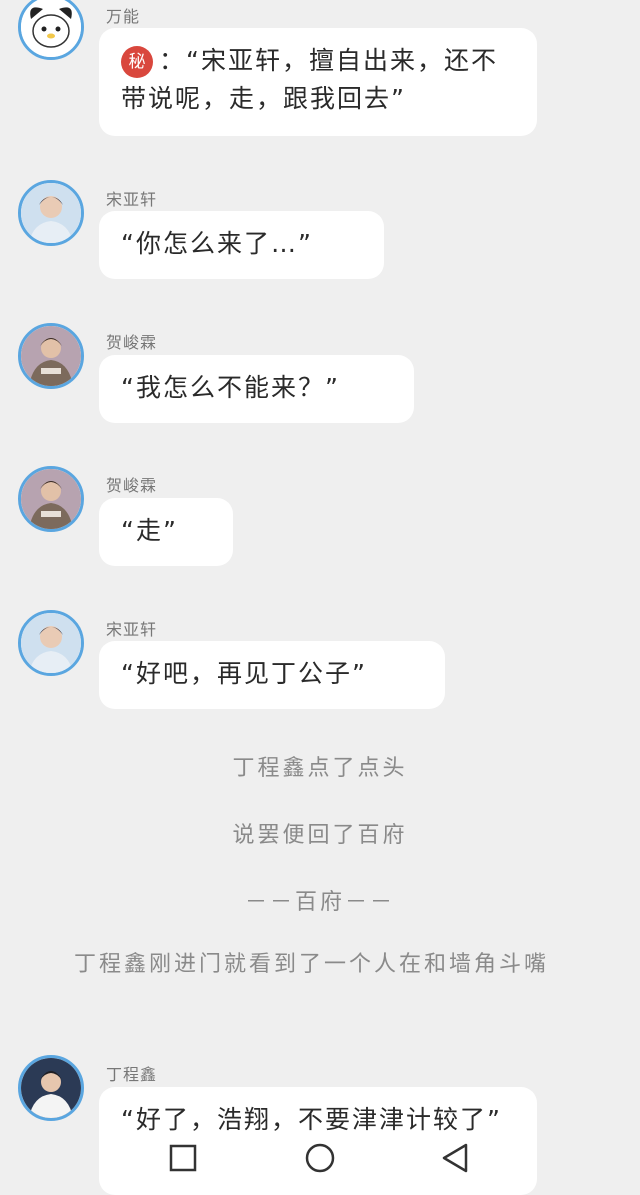 This screenshot has width=640, height=1195. I want to click on message-bubble: “我怎么不能来？”, so click(256, 389).